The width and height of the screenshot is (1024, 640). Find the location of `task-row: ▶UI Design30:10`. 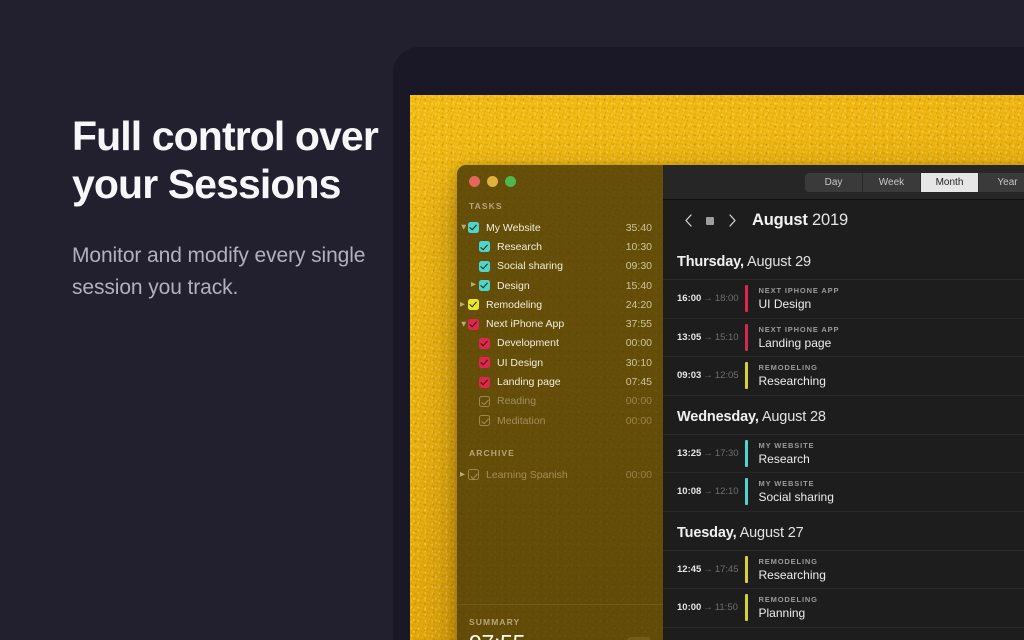

task-row: ▶UI Design30:10 is located at coordinates (560, 362).